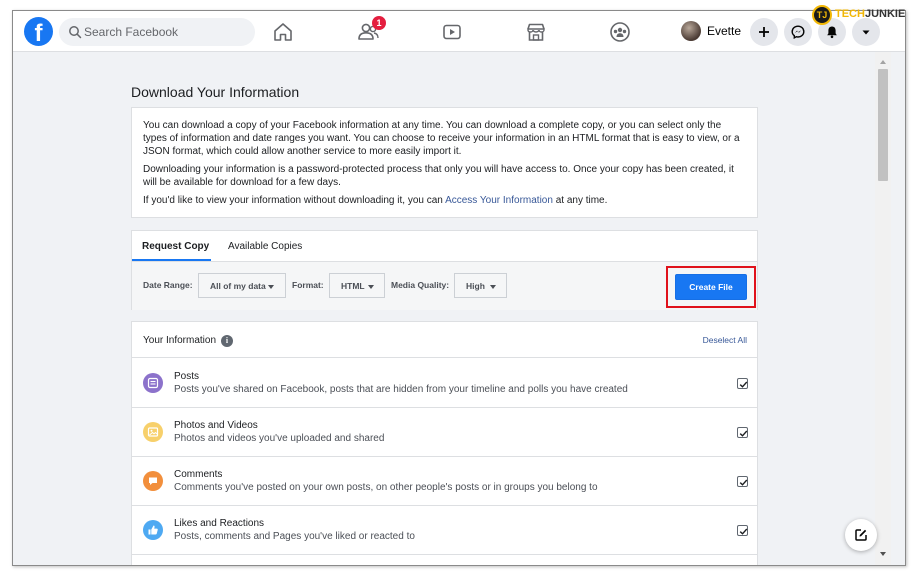 Image resolution: width=919 pixels, height=578 pixels. I want to click on date-range-select: All of my data, so click(242, 285).